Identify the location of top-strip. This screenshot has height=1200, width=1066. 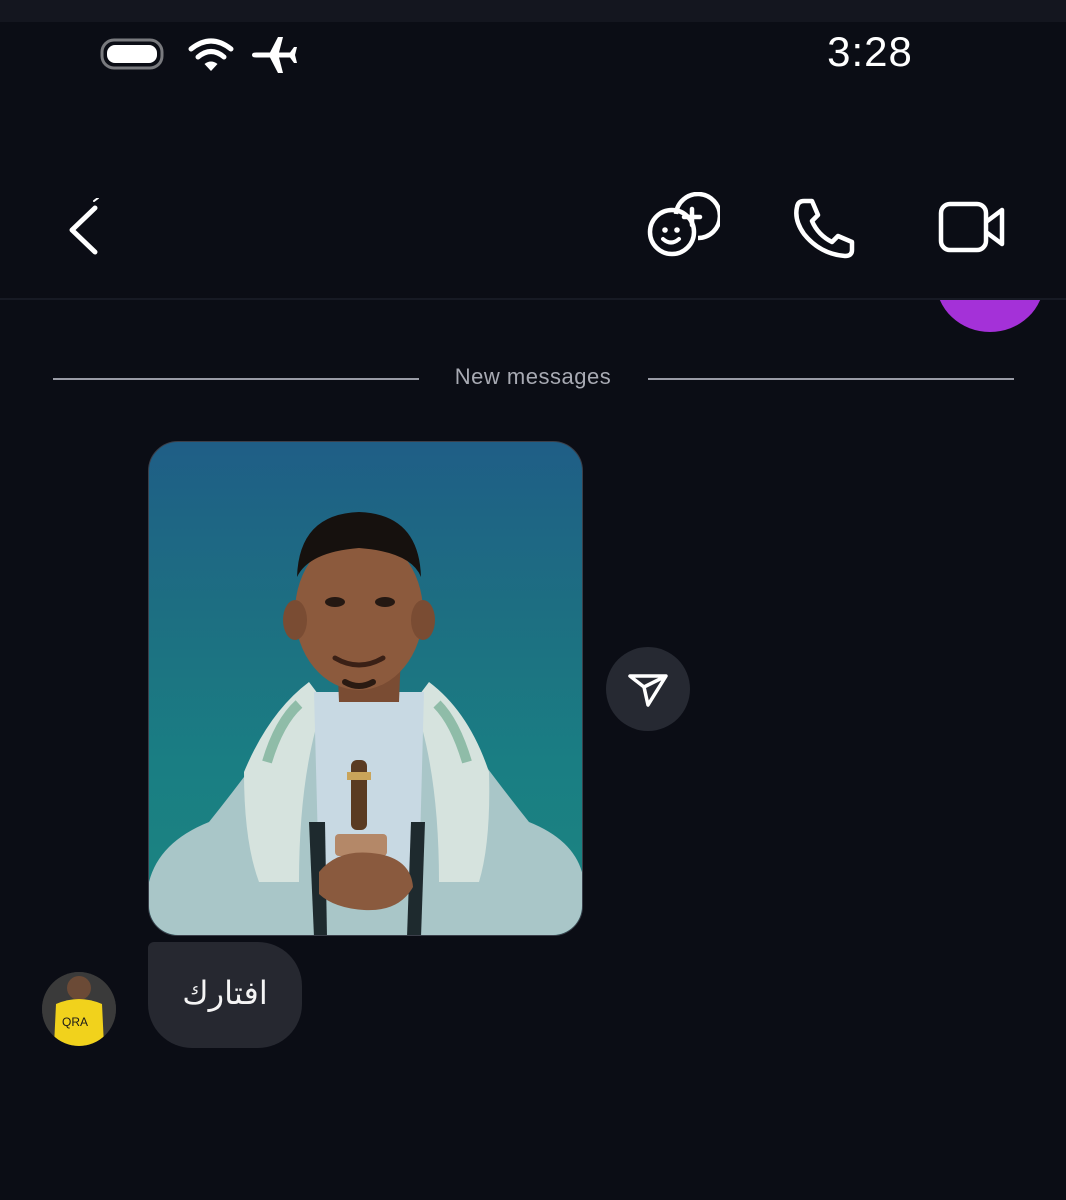
(533, 11).